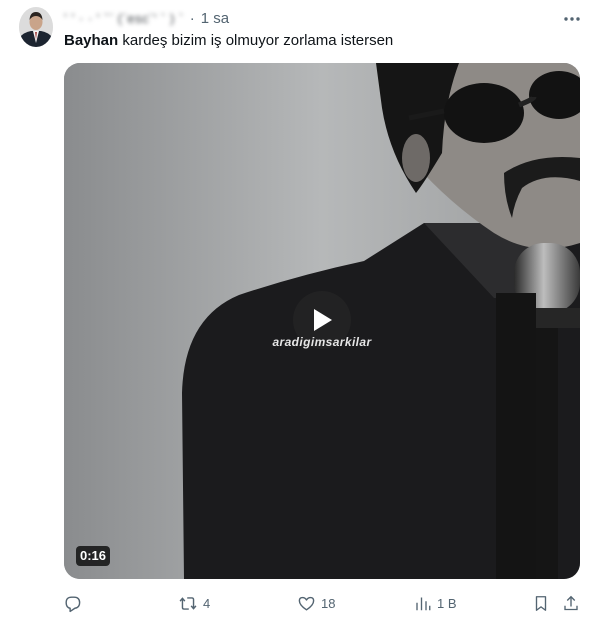 This screenshot has width=592, height=620. What do you see at coordinates (296, 603) in the screenshot?
I see `post-actions: 4 18 1 B` at bounding box center [296, 603].